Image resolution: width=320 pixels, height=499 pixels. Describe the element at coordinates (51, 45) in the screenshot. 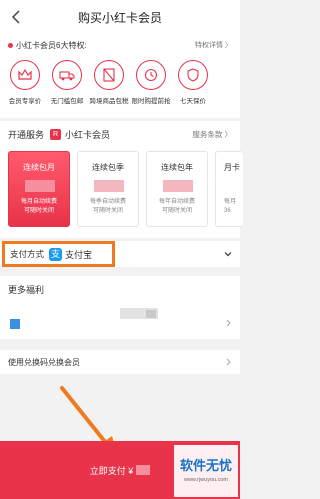

I see `privileges-heading: 小红卡会员6大特权:` at that location.